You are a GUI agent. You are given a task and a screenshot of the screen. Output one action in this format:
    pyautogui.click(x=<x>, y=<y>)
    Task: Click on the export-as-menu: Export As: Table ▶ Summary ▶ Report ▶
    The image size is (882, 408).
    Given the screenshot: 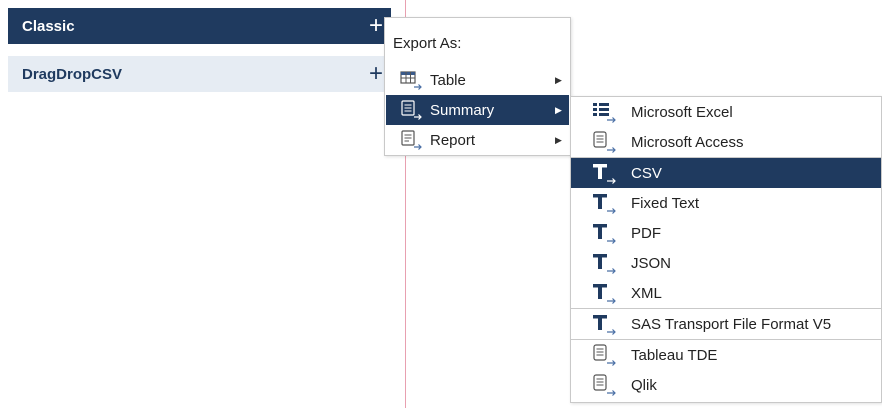 What is the action you would take?
    pyautogui.click(x=477, y=86)
    